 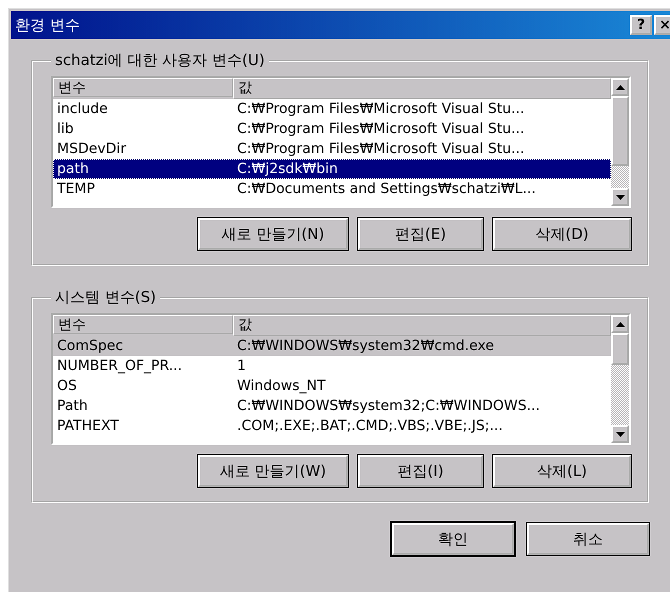 What do you see at coordinates (365, 346) in the screenshot?
I see `variable-value: C:₩WINDOWS₩system32₩cmd.exe` at bounding box center [365, 346].